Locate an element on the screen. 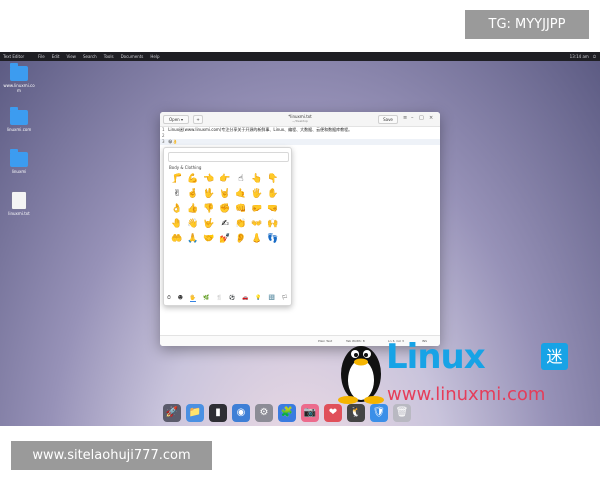 The image size is (600, 480). tab-nature: 🌿 is located at coordinates (206, 298).